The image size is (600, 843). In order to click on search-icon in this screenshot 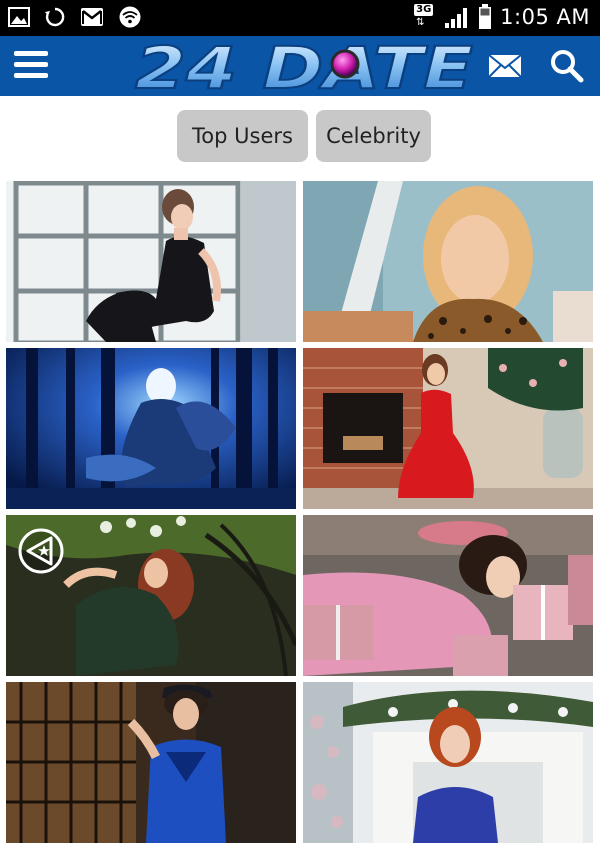, I will do `click(567, 66)`.